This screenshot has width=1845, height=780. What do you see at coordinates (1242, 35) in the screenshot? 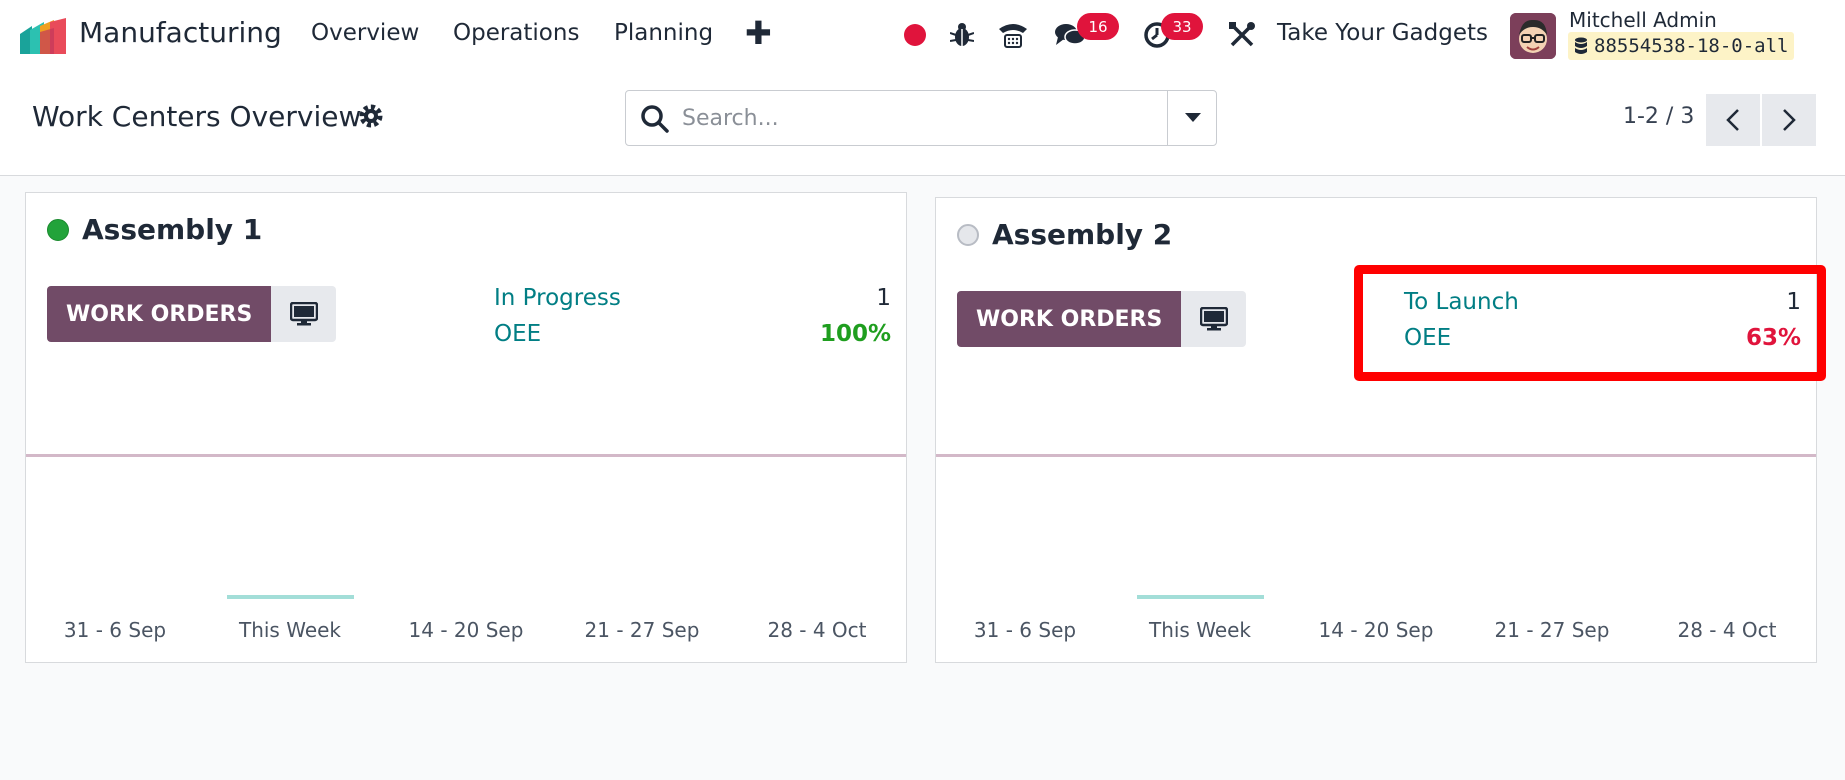
I see `tools-icon` at bounding box center [1242, 35].